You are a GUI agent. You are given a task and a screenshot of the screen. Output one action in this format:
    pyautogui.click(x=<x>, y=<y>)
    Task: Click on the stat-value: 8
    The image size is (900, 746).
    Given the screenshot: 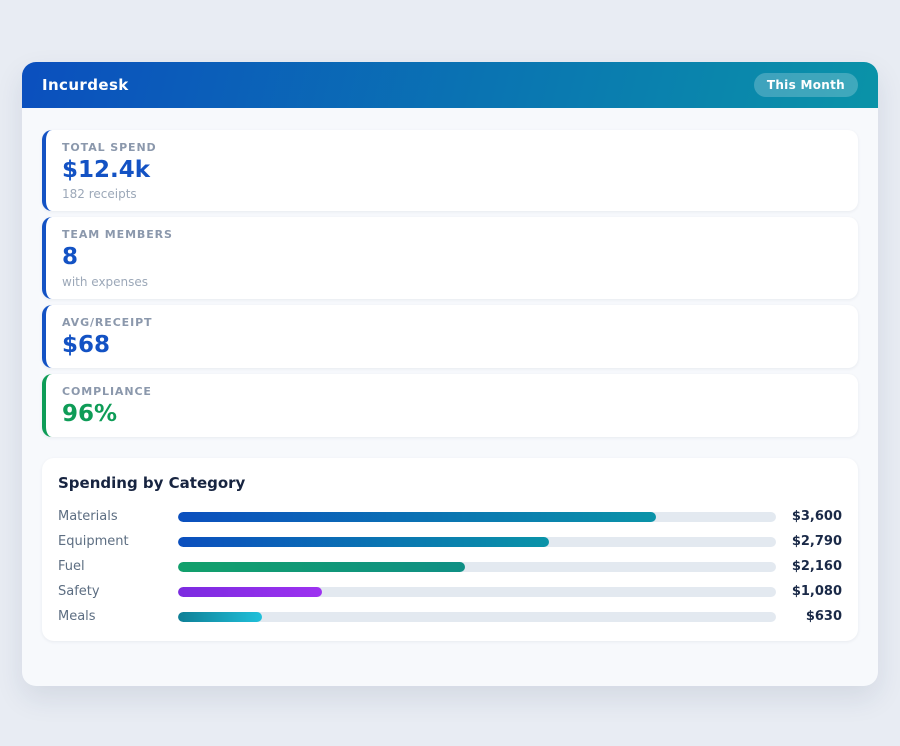 What is the action you would take?
    pyautogui.click(x=70, y=257)
    